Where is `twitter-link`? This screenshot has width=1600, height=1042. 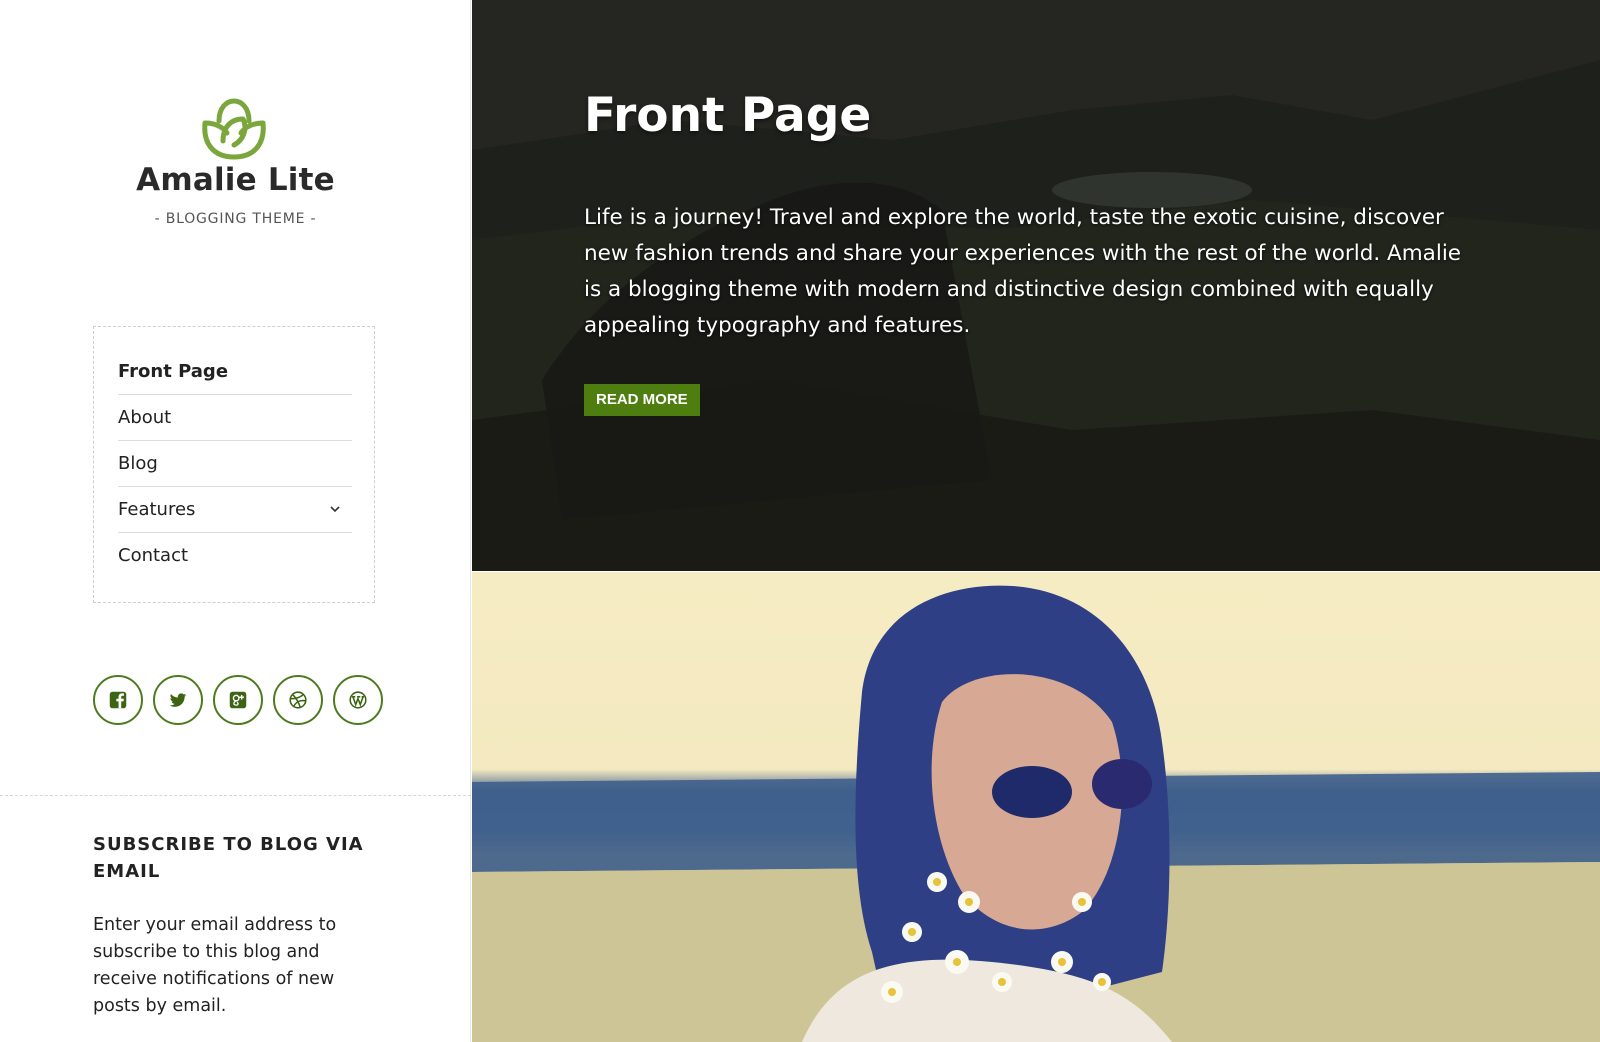 twitter-link is located at coordinates (178, 700).